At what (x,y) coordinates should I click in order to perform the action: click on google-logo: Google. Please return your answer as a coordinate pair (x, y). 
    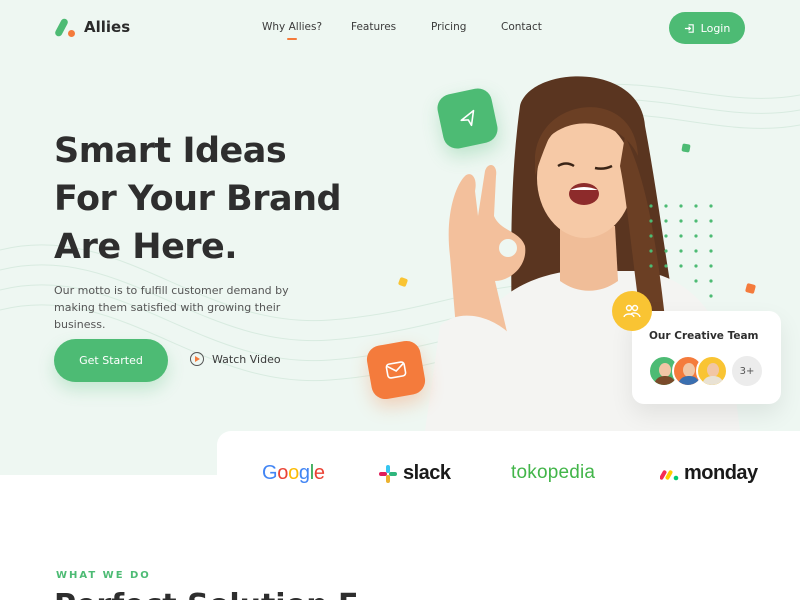
    Looking at the image, I should click on (293, 473).